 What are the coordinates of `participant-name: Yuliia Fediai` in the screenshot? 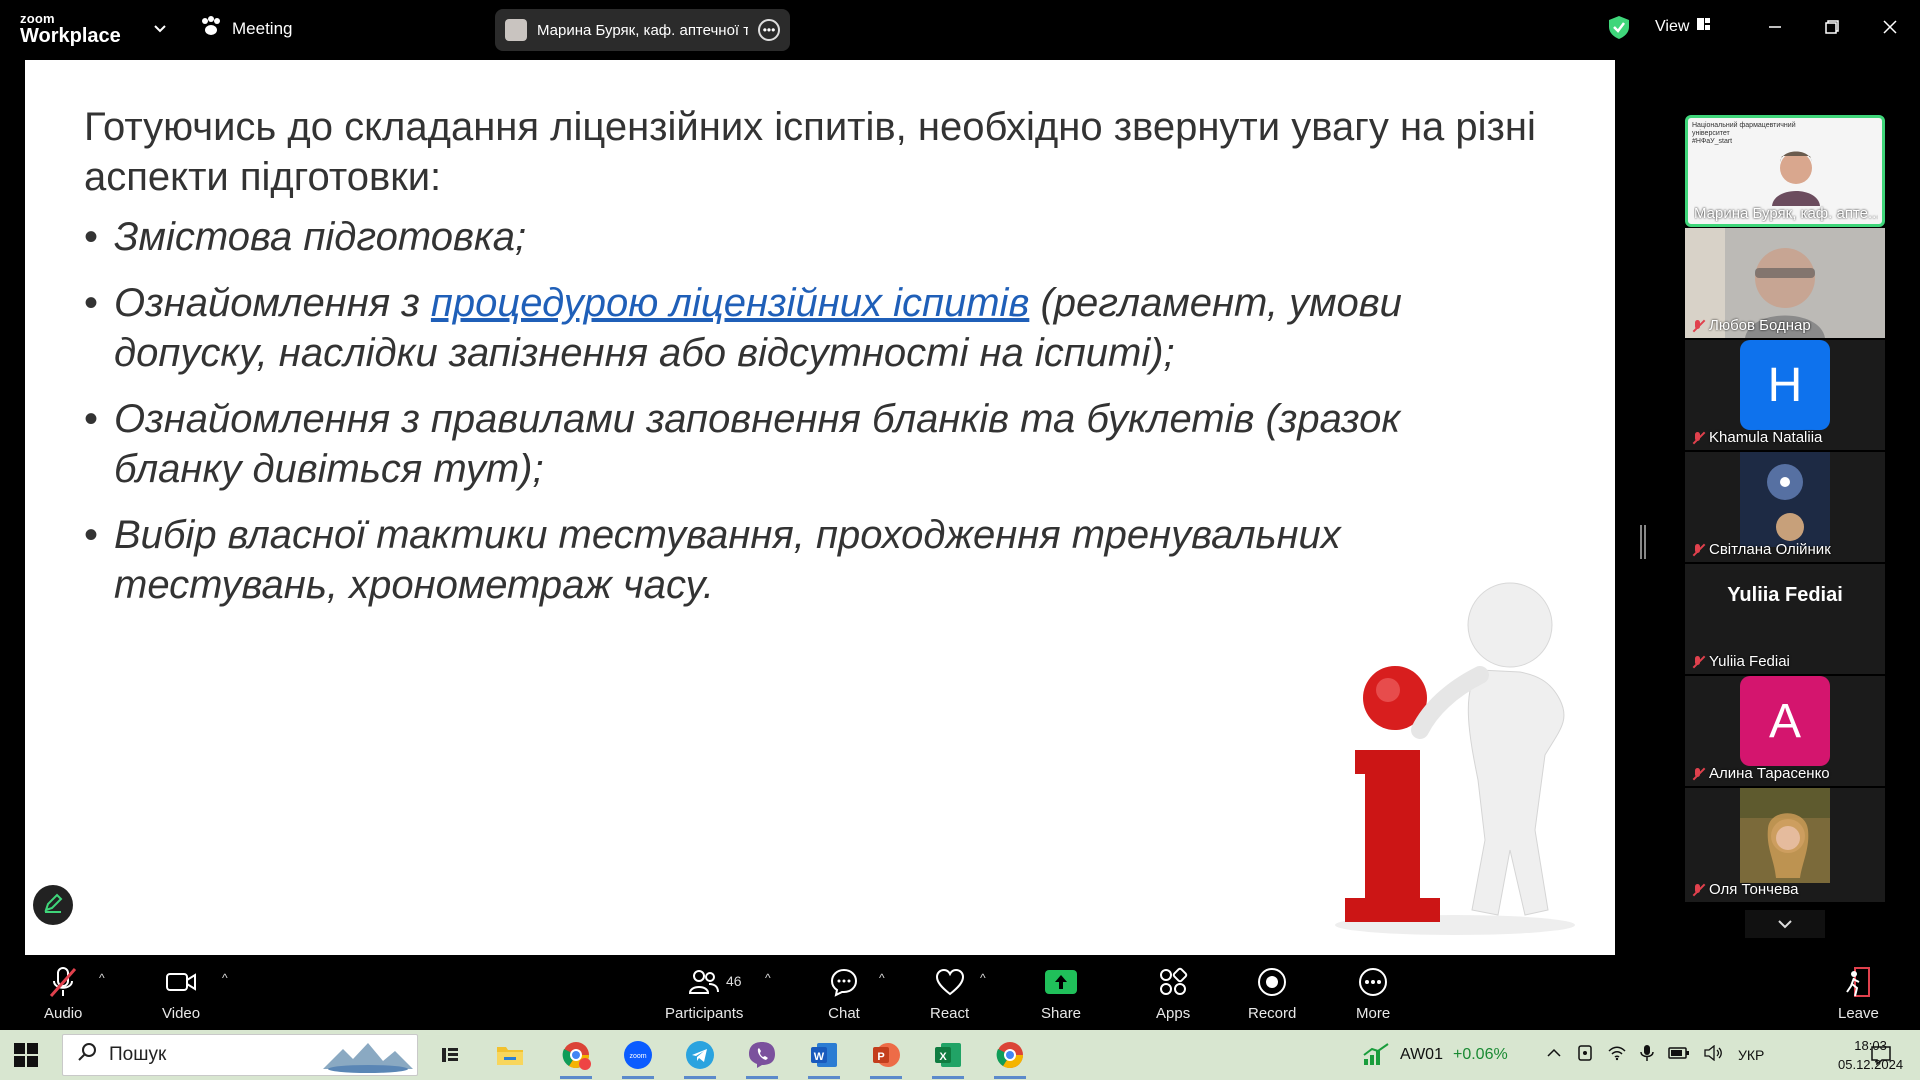 It's located at (1749, 661).